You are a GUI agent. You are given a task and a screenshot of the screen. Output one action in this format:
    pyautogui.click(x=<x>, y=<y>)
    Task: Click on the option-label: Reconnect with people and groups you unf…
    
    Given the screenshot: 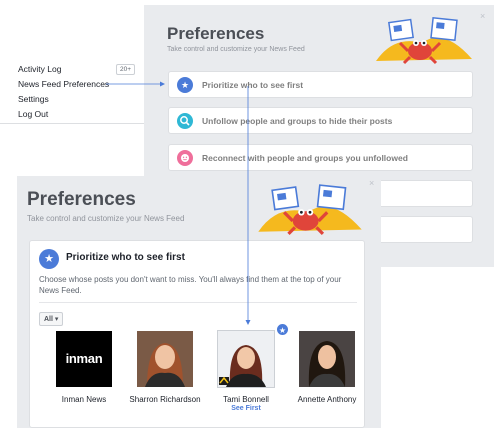 What is the action you would take?
    pyautogui.click(x=305, y=158)
    